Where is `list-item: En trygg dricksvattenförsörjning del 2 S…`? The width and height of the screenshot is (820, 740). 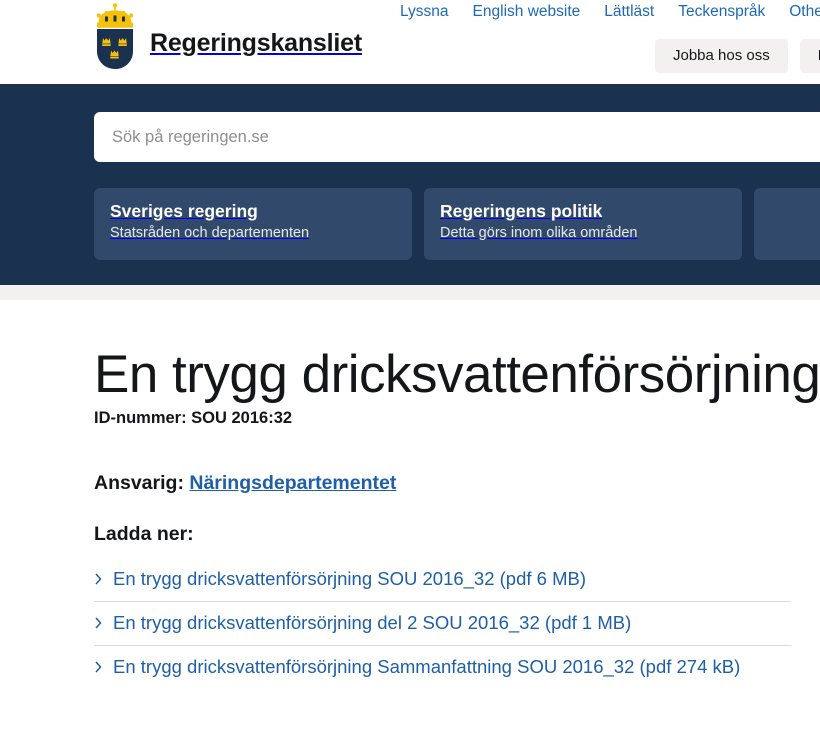
list-item: En trygg dricksvattenförsörjning del 2 S… is located at coordinates (442, 624).